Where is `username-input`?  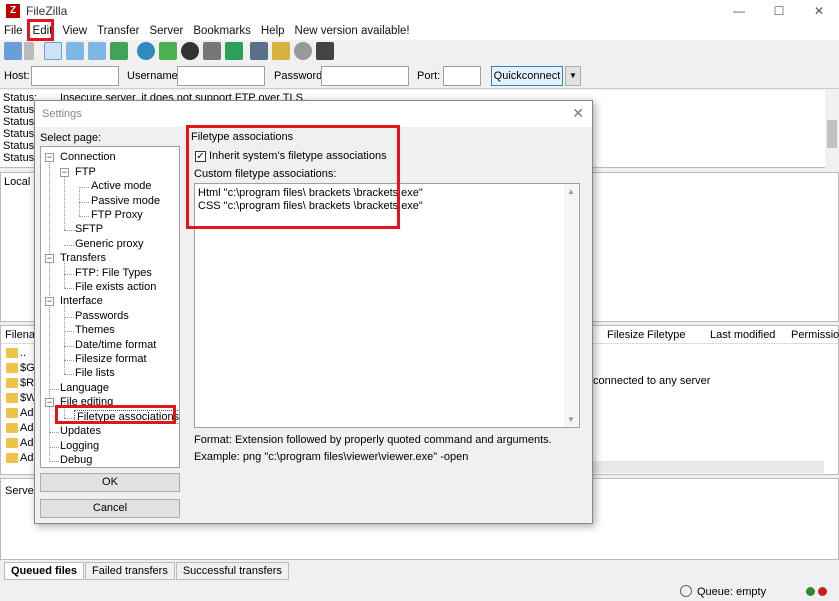
username-input is located at coordinates (221, 76).